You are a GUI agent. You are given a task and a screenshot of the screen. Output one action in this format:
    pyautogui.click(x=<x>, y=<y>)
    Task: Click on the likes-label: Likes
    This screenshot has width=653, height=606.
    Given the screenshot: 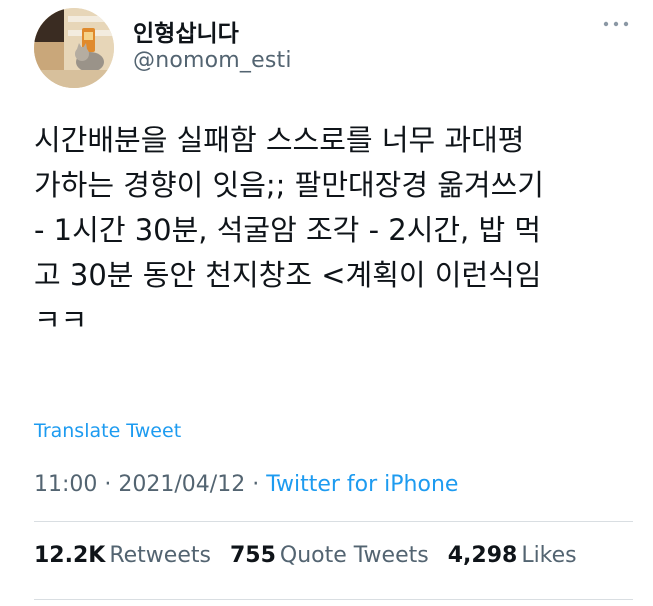 What is the action you would take?
    pyautogui.click(x=549, y=555)
    